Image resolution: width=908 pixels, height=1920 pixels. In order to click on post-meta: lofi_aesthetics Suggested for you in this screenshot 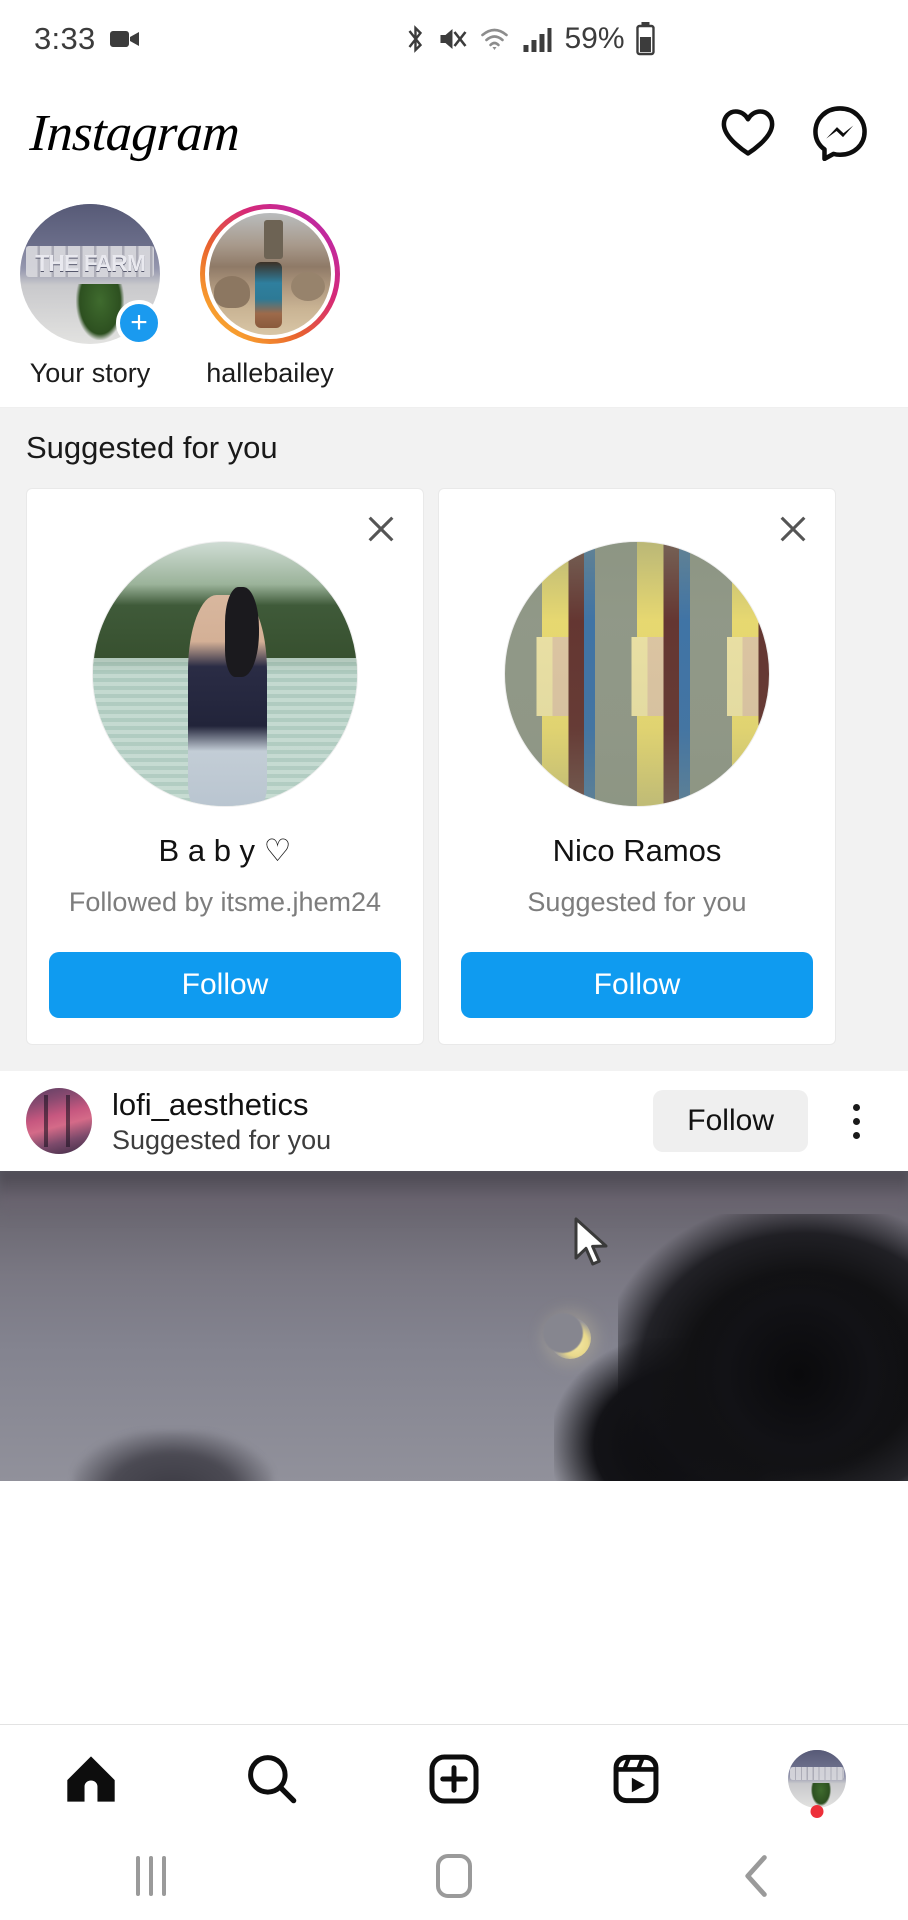, I will do `click(372, 1121)`.